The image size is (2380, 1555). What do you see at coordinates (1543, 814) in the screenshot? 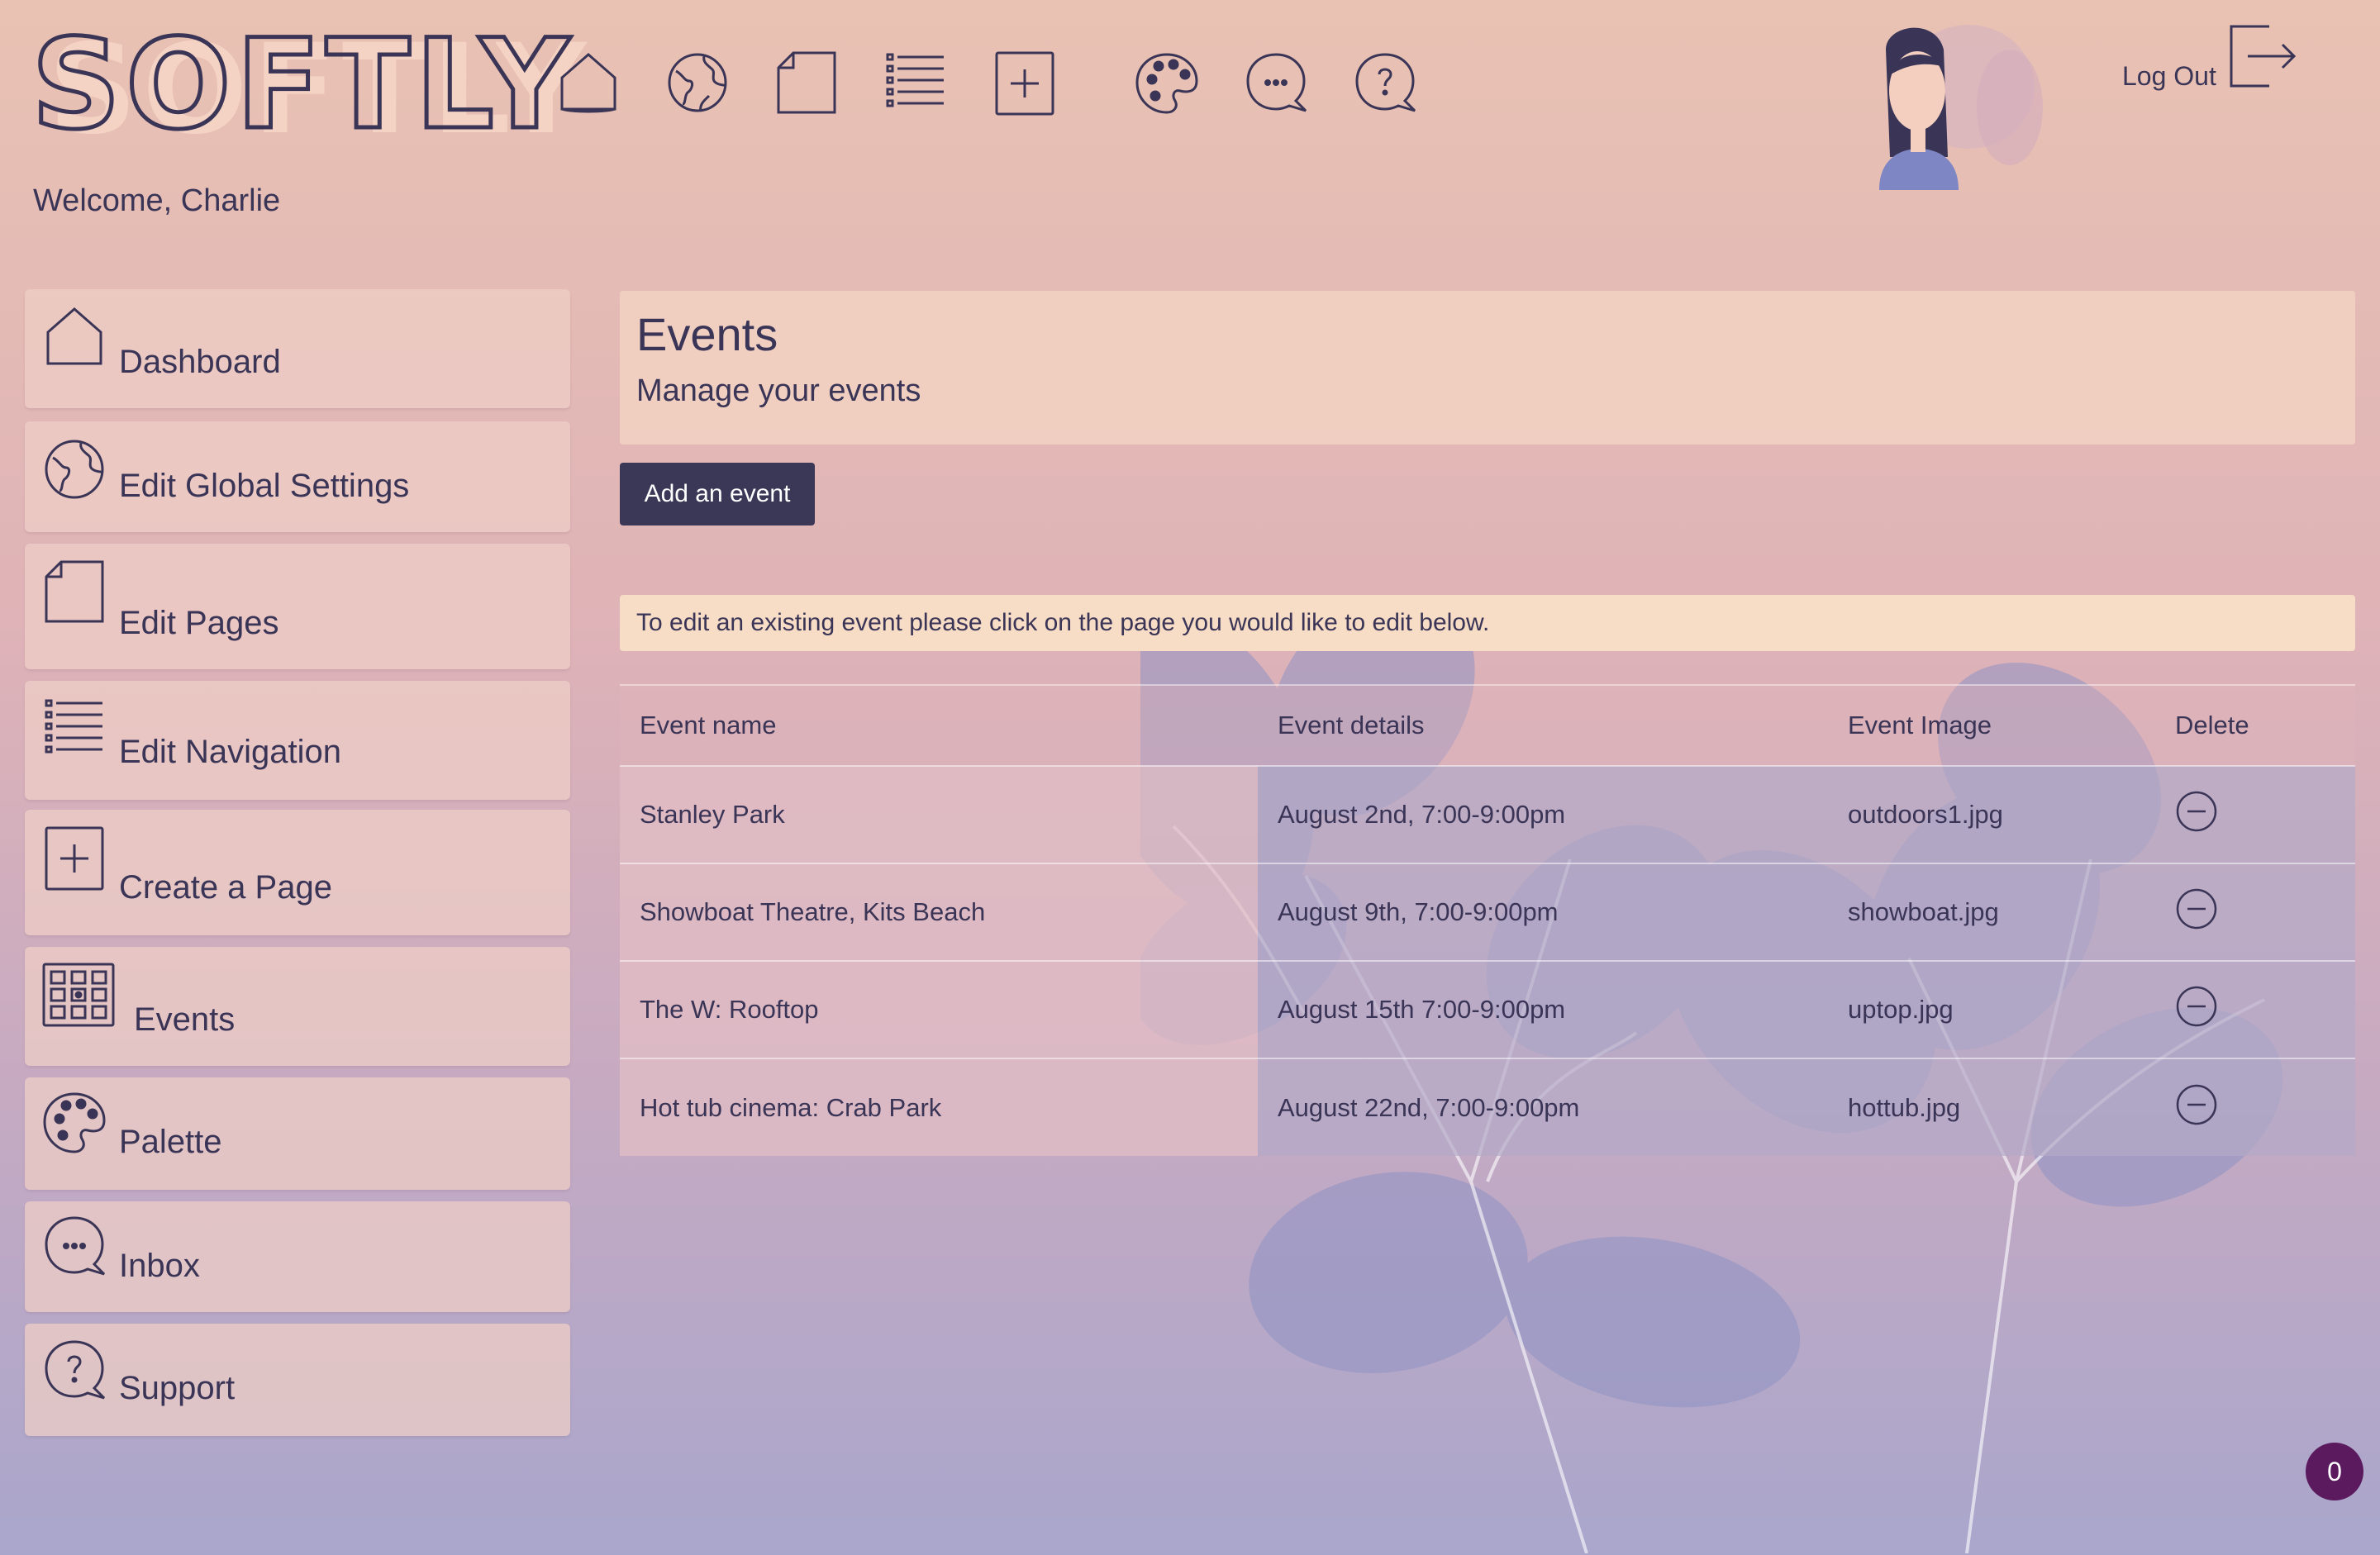
I see `event-details-cell: August 2nd, 7:00-9:00pm` at bounding box center [1543, 814].